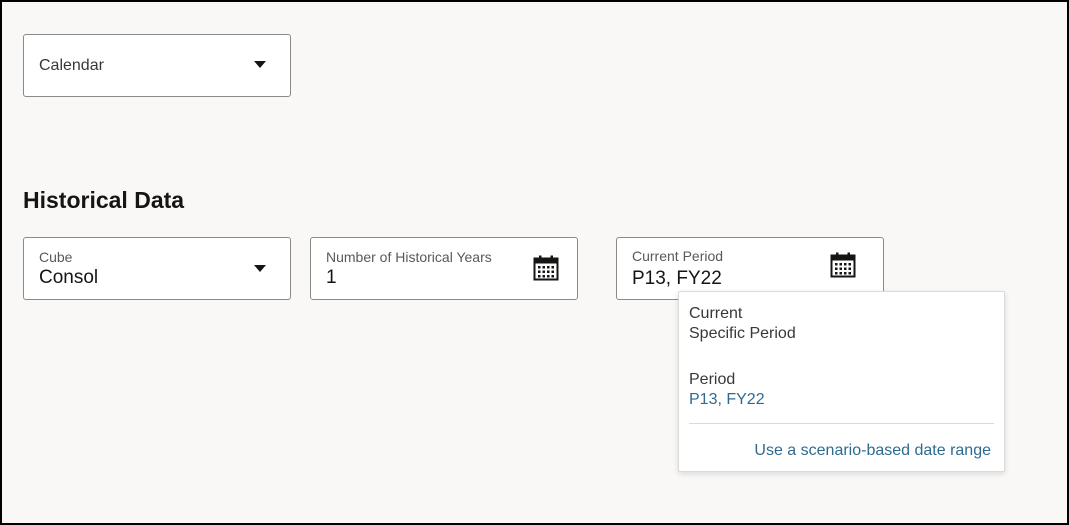  I want to click on calendar-select-value: Calendar, so click(71, 65).